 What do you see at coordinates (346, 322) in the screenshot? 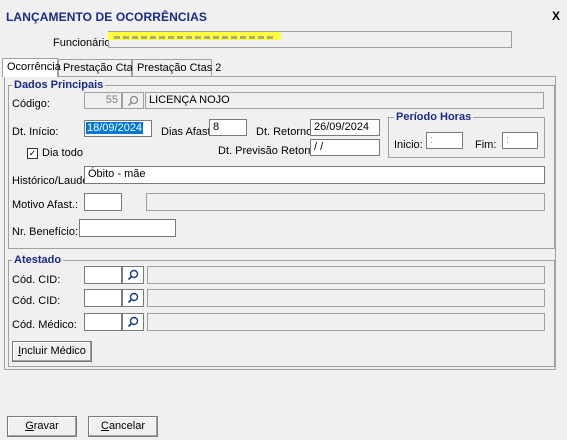
I see `medico-desc-field` at bounding box center [346, 322].